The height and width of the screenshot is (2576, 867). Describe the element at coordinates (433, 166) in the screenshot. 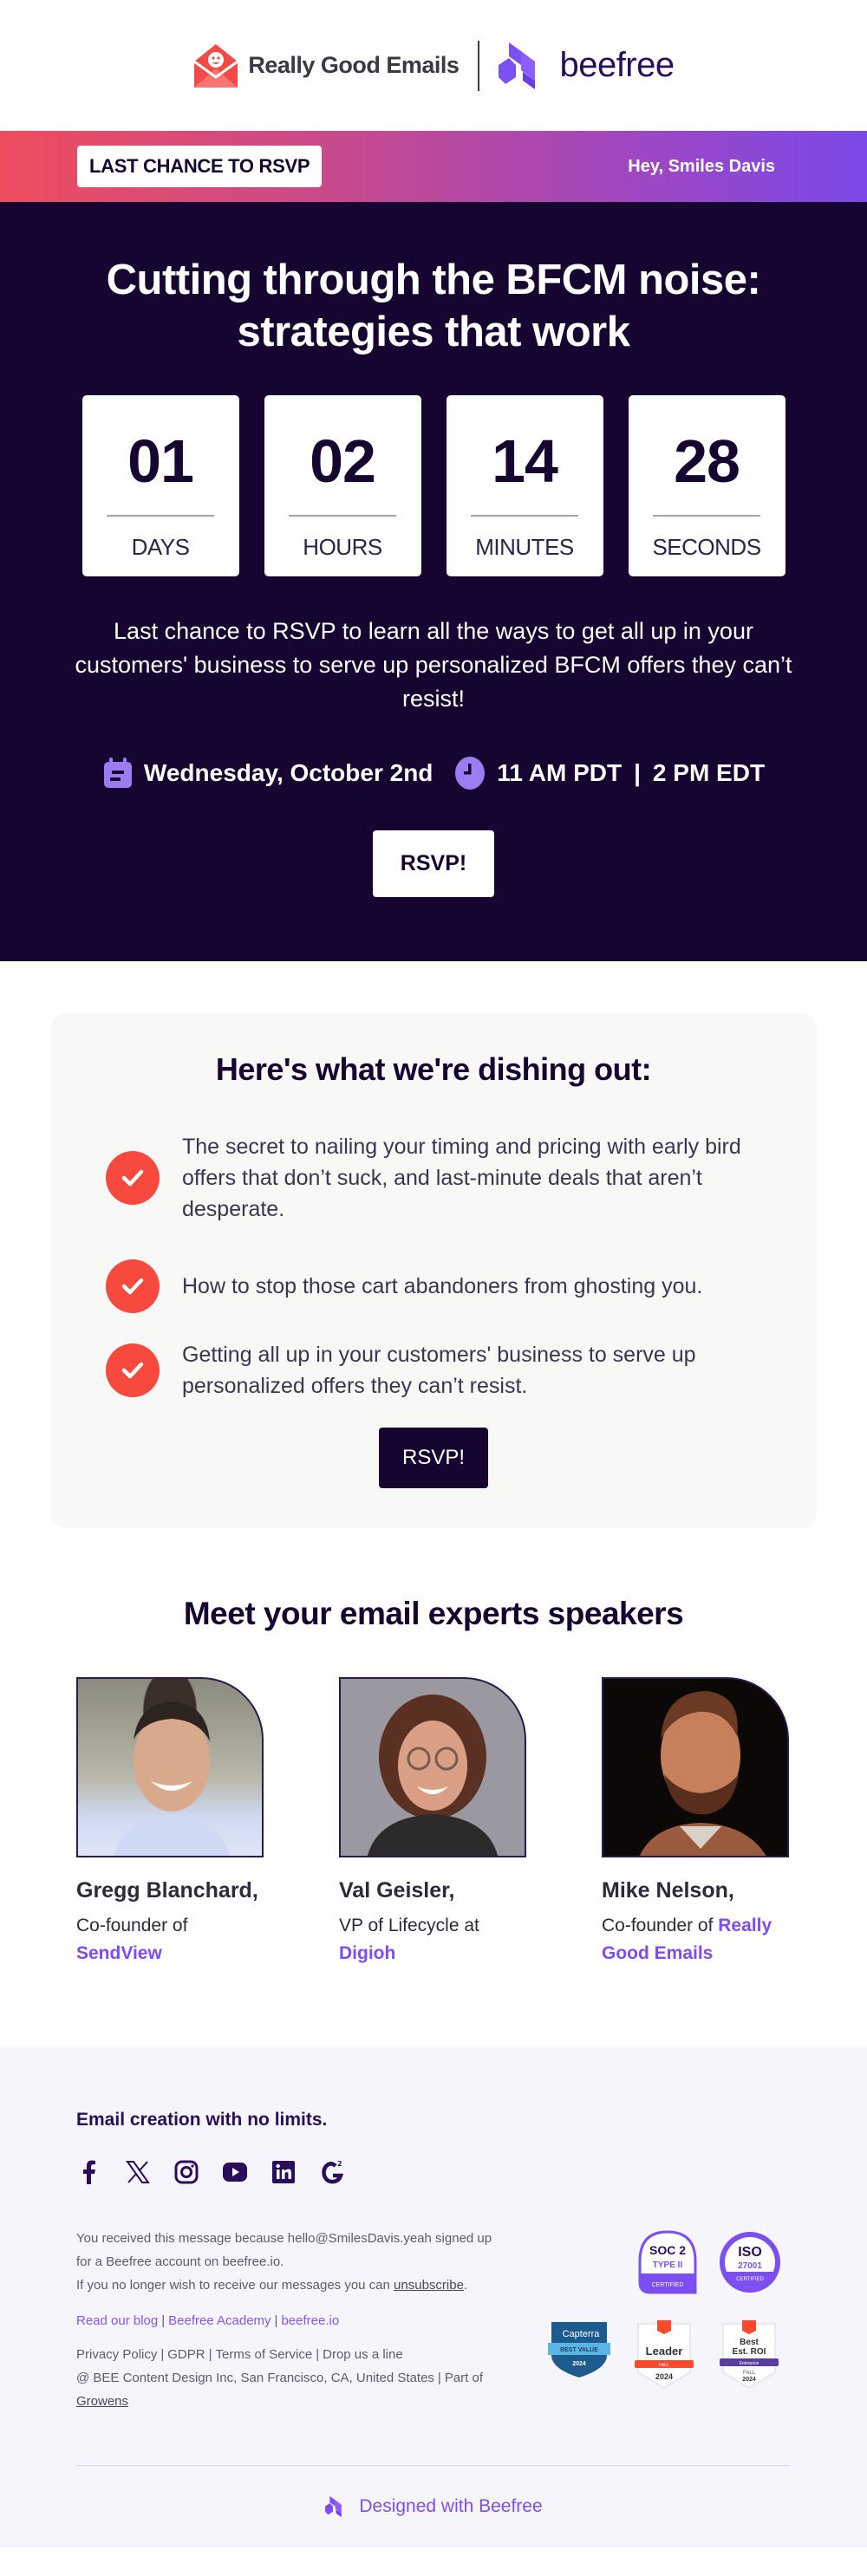

I see `announcement-bar: LAST CHANCE TO RSVP Hey, Smiles Davis` at that location.